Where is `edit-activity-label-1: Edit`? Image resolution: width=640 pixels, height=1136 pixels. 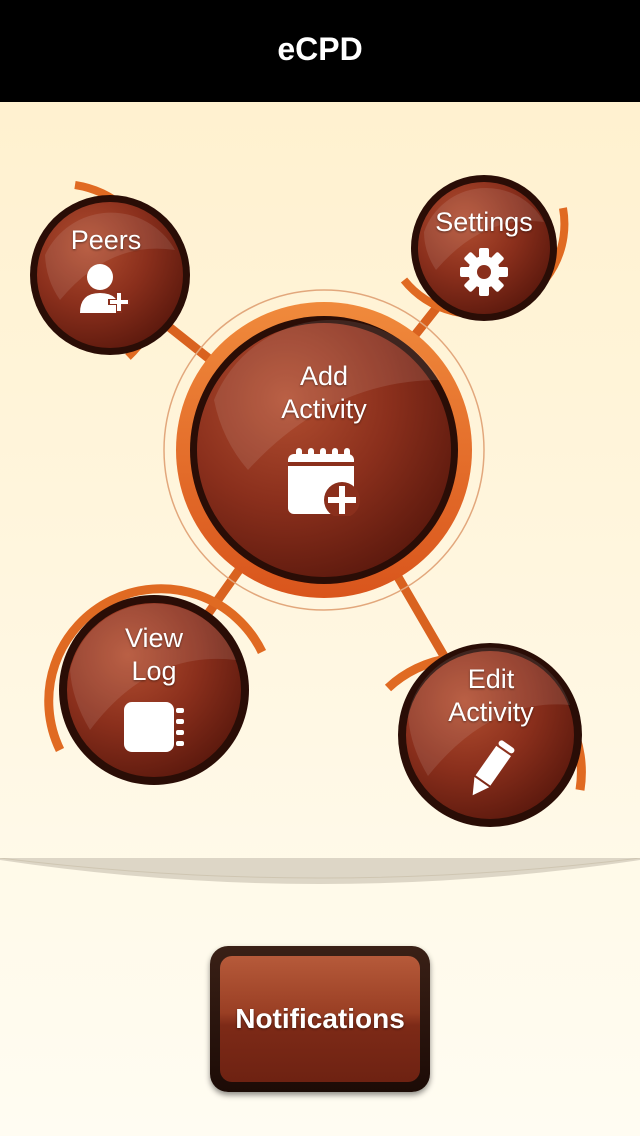 edit-activity-label-1: Edit is located at coordinates (491, 679).